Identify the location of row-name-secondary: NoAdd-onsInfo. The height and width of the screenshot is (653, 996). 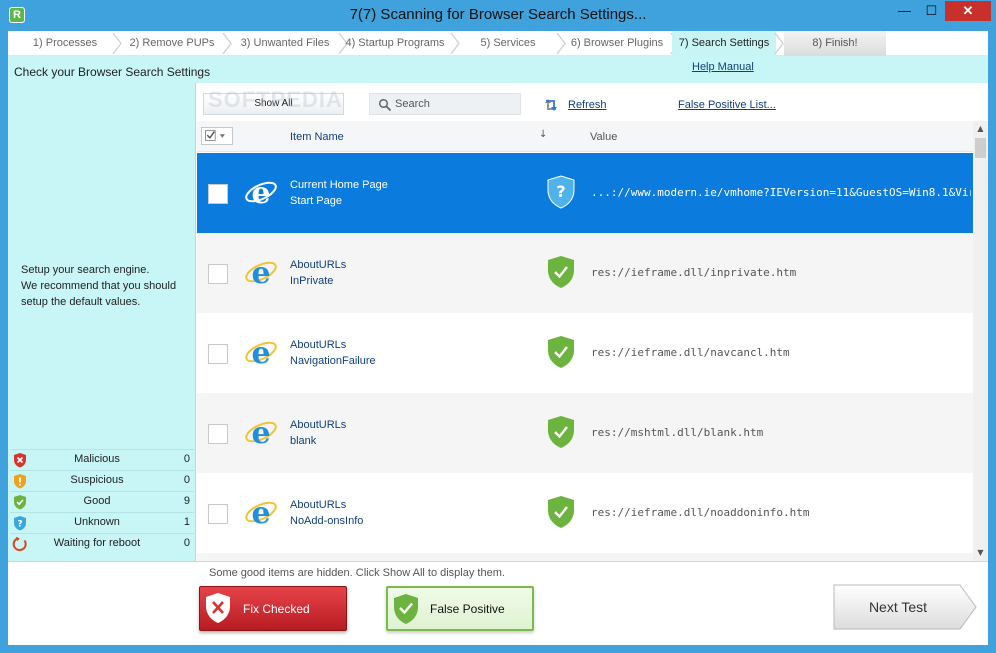
(327, 521).